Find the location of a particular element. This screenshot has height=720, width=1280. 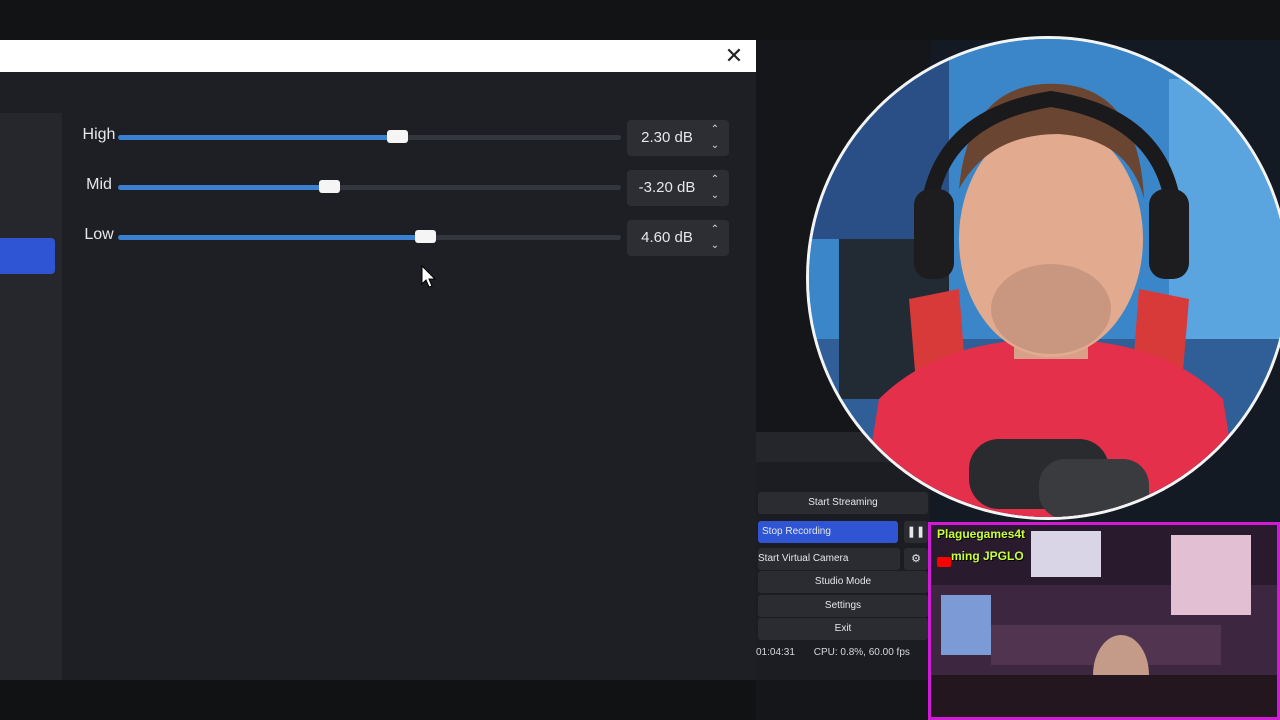

sidebar-selected-item is located at coordinates (27, 256).